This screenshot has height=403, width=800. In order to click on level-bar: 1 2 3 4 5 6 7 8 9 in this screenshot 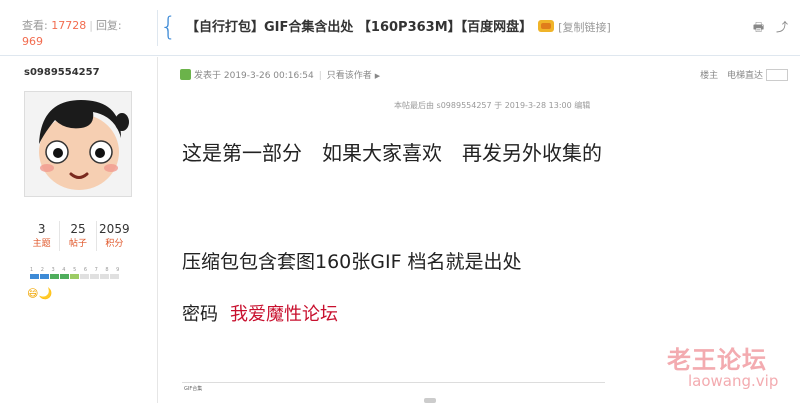, I will do `click(76, 273)`.